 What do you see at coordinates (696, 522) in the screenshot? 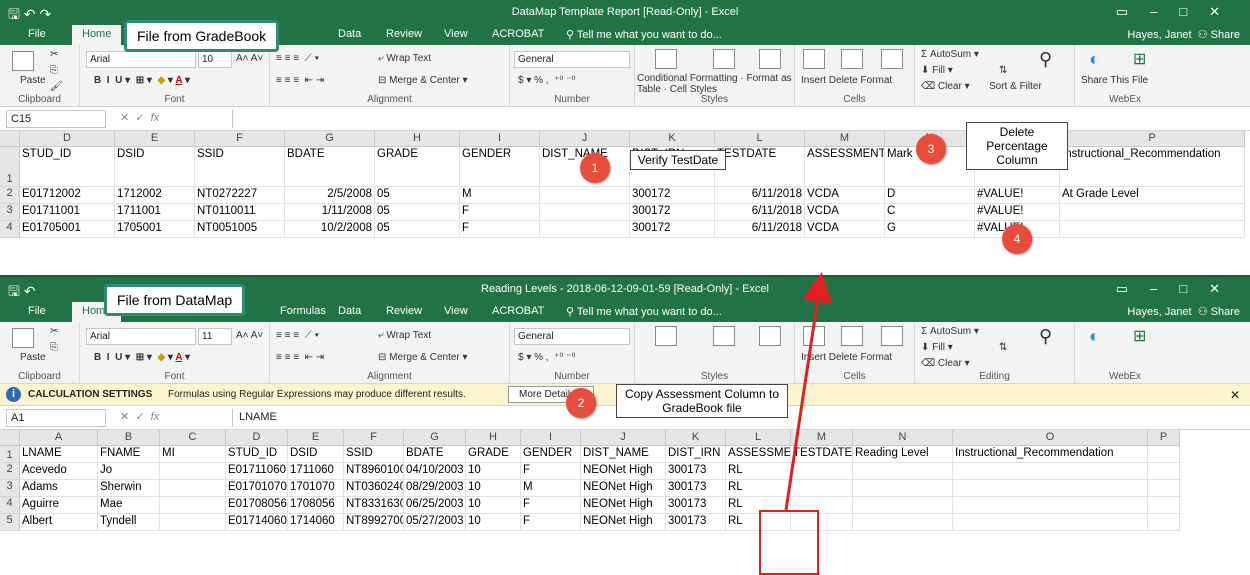
I see `cell-K5: 300173` at bounding box center [696, 522].